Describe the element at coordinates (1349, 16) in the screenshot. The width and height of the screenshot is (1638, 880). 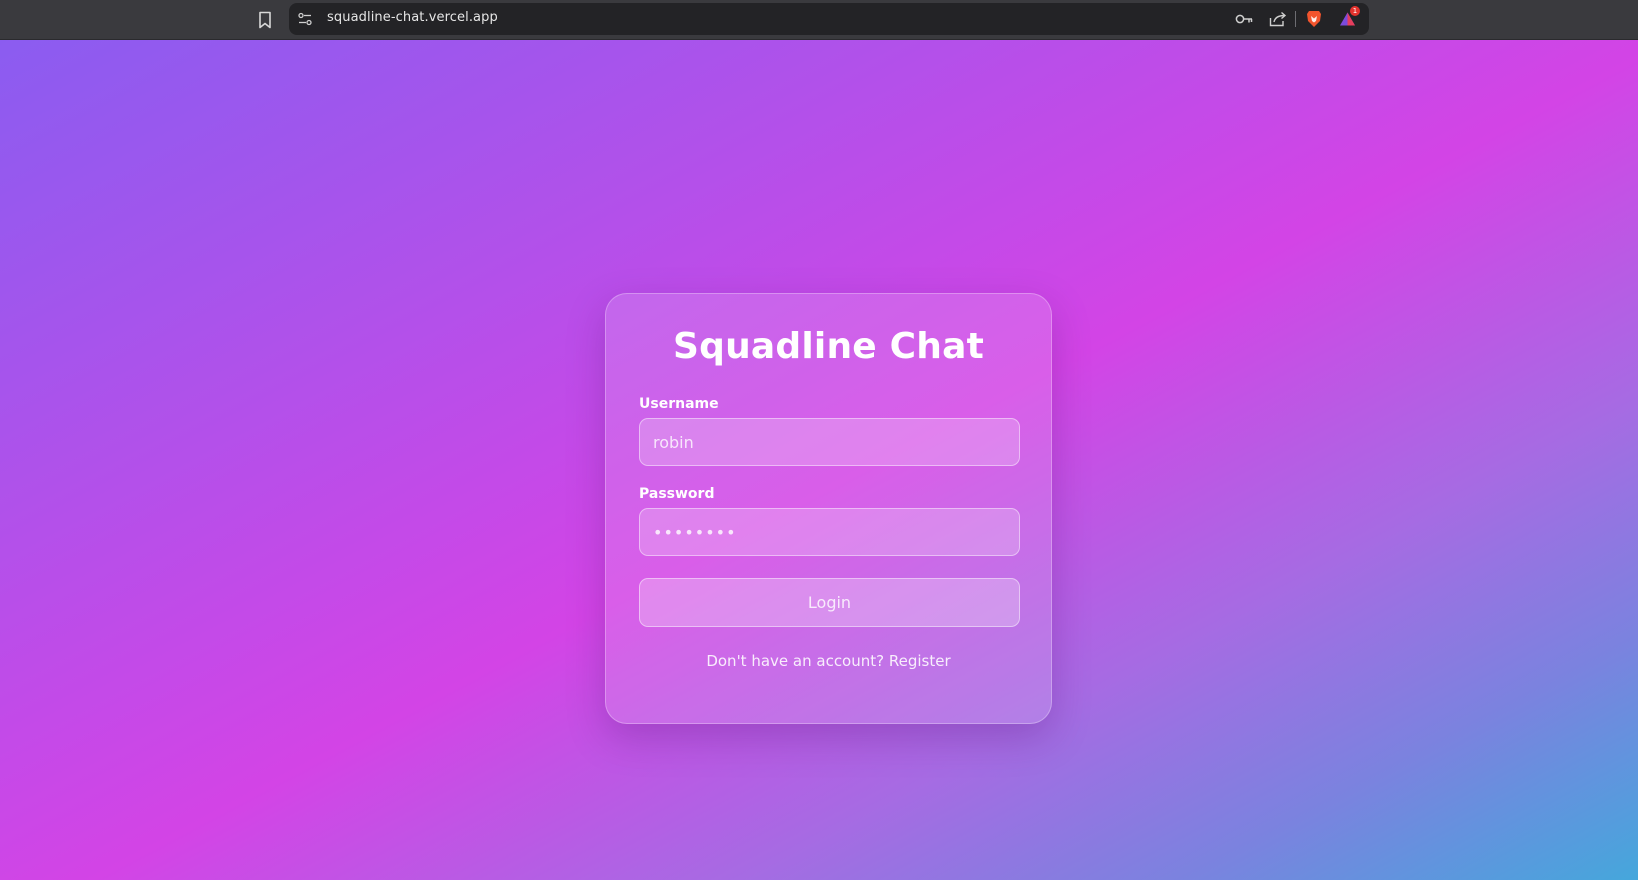
I see `brave-rewards-icon: 1` at that location.